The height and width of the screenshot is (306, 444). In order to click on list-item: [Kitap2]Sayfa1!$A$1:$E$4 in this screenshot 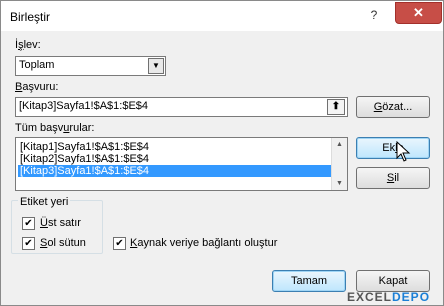, I will do `click(175, 159)`.